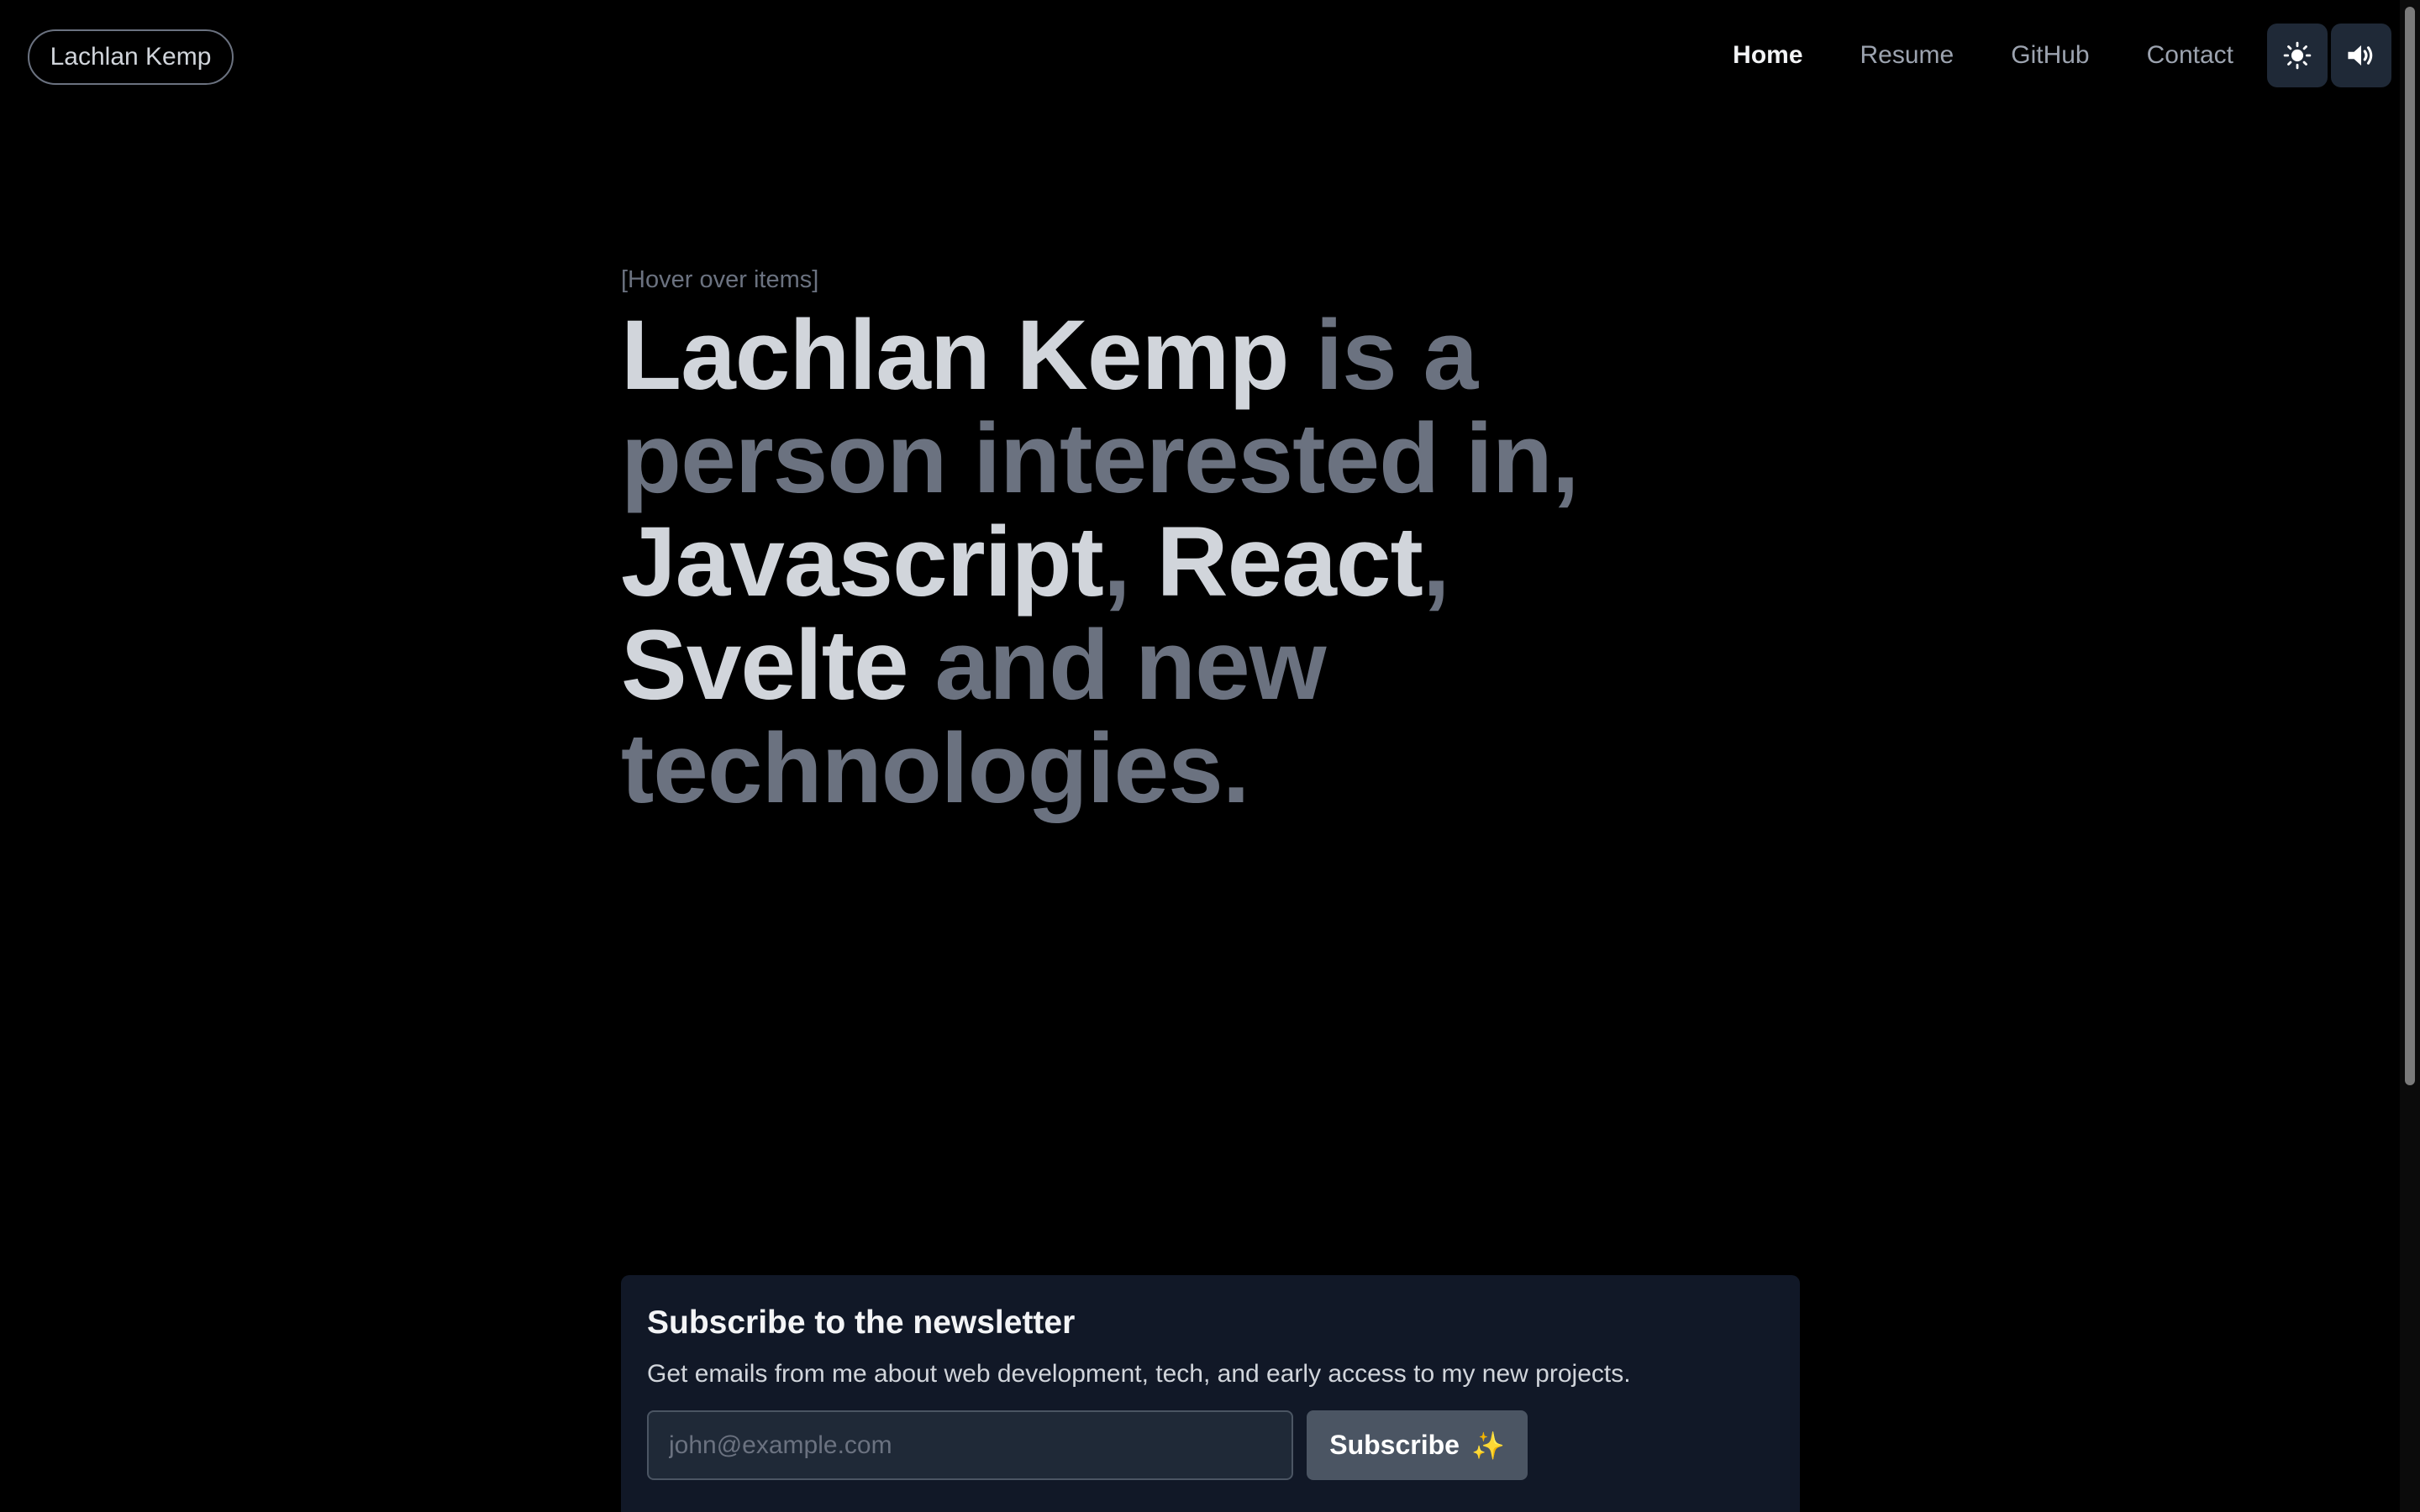  I want to click on interest-svelte: Svelte, so click(765, 665).